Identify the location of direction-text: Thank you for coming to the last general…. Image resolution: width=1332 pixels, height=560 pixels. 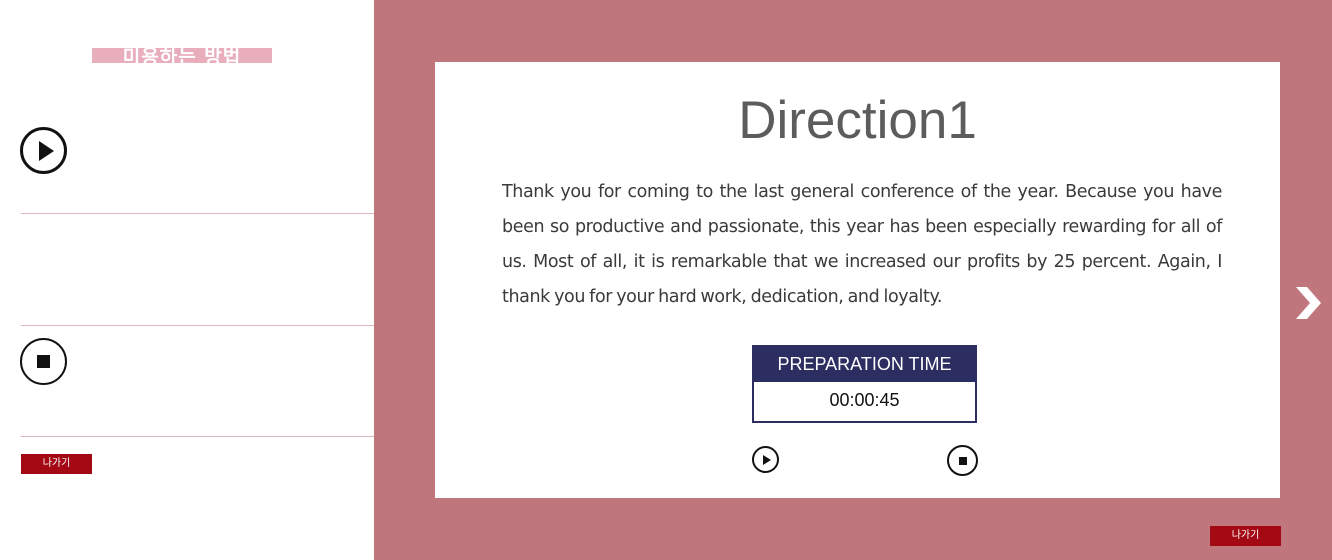
(862, 244).